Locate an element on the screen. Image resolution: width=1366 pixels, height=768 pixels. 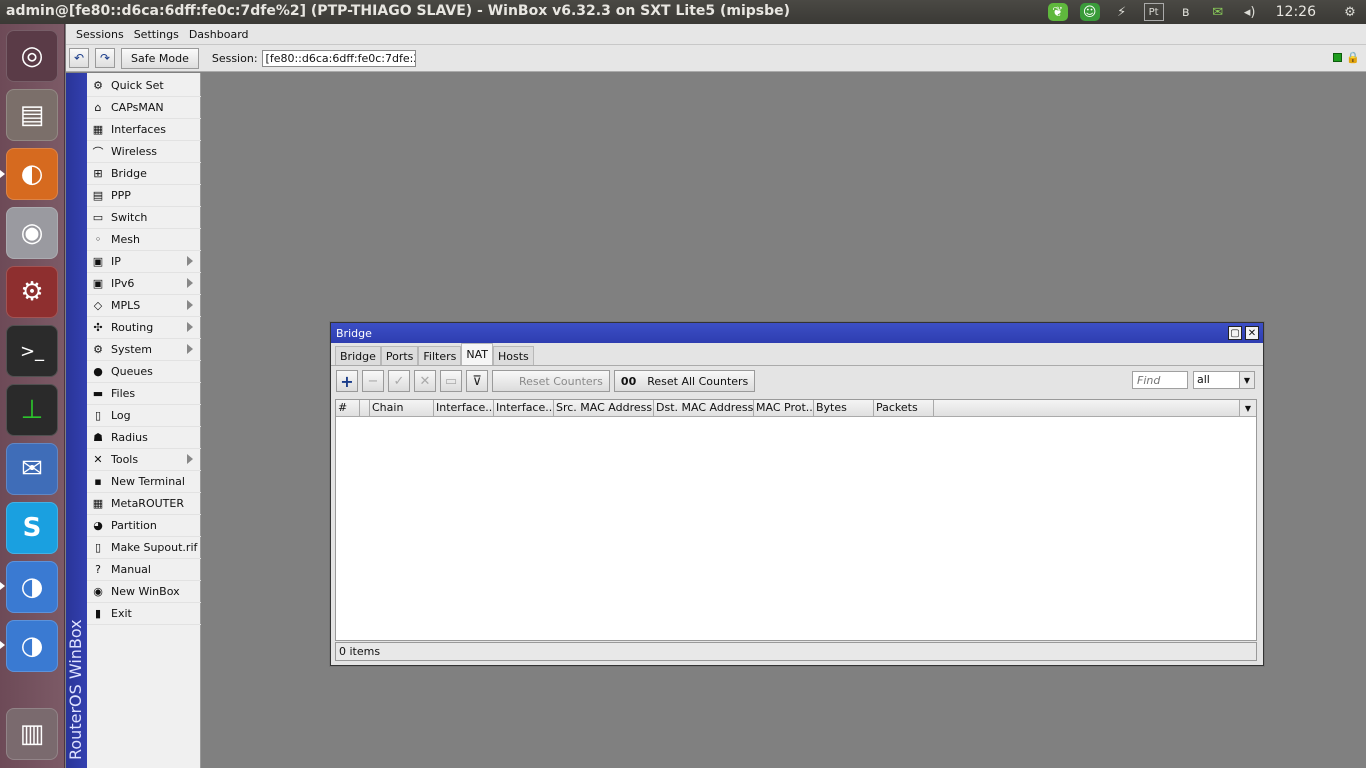
sidebar-item-partition: ◕ Partition is located at coordinates (144, 526).